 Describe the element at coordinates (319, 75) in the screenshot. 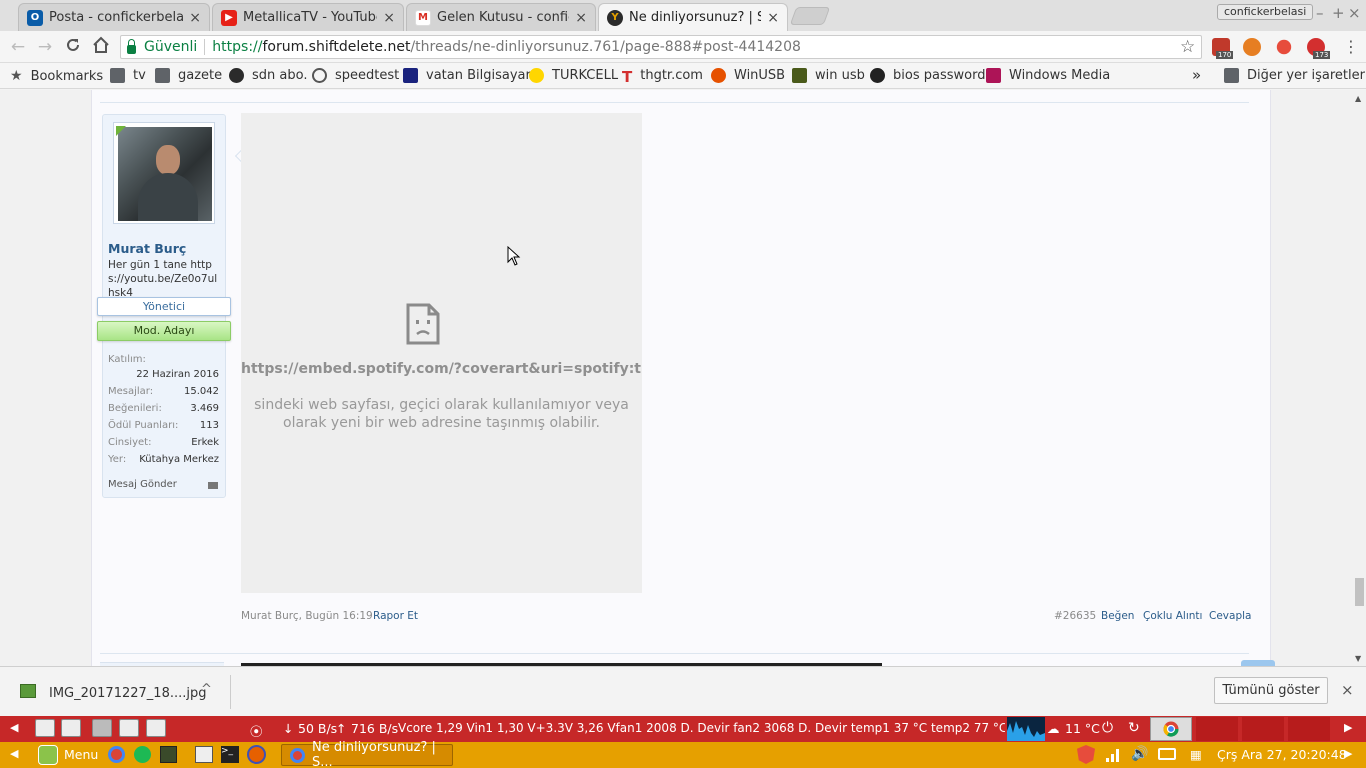

I see `speedtest-icon` at that location.